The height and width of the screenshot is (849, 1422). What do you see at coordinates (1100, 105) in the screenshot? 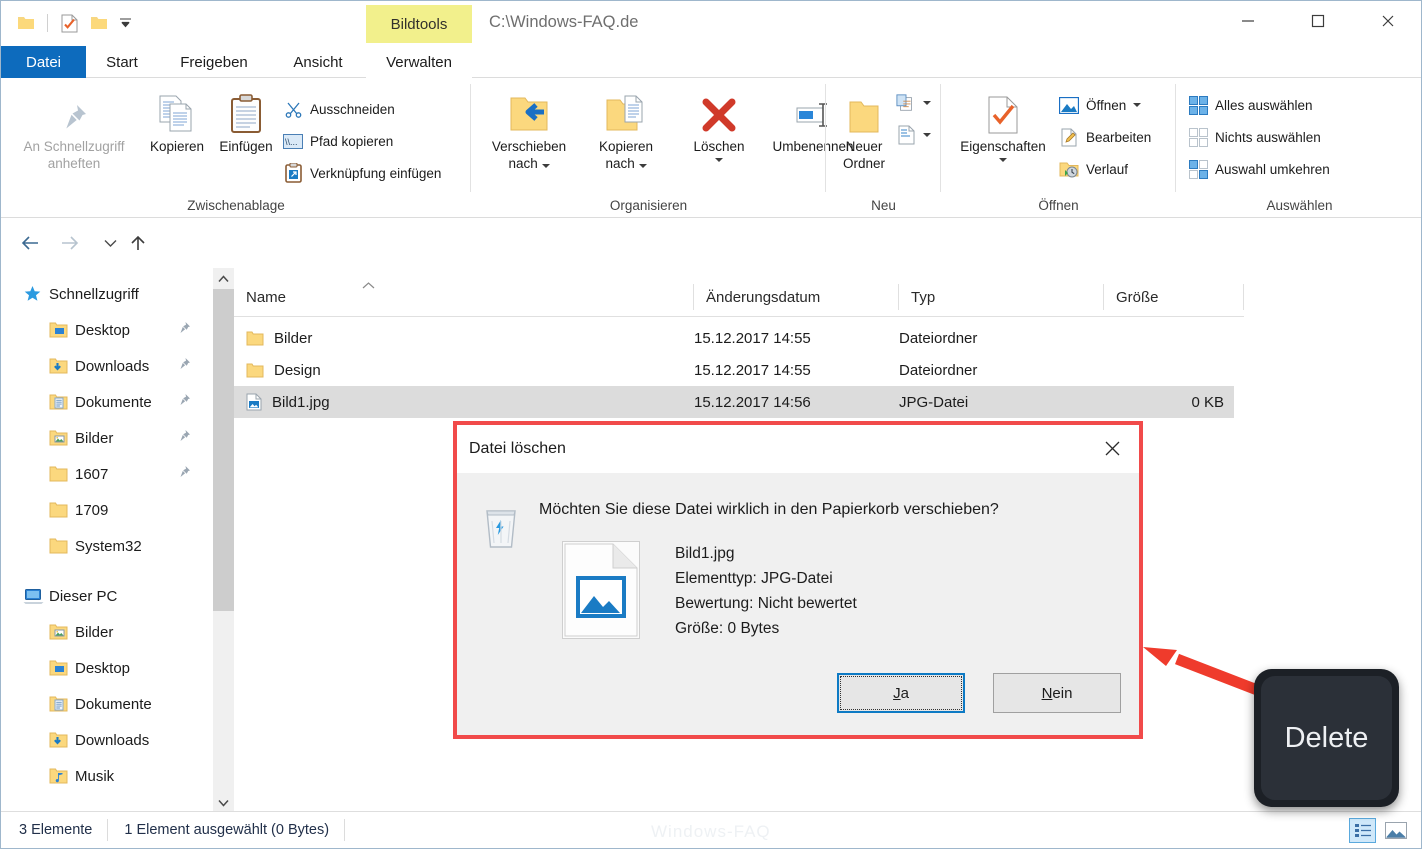
I see `ribbon-open-button: Öffnen` at bounding box center [1100, 105].